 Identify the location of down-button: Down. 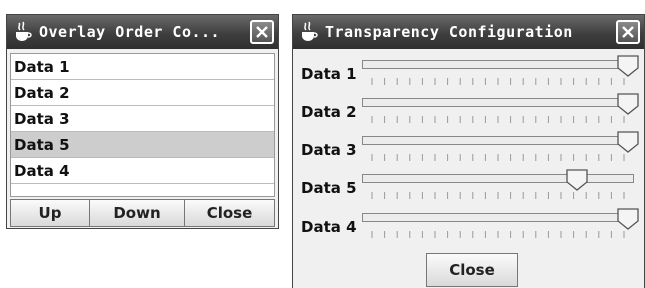
(137, 213).